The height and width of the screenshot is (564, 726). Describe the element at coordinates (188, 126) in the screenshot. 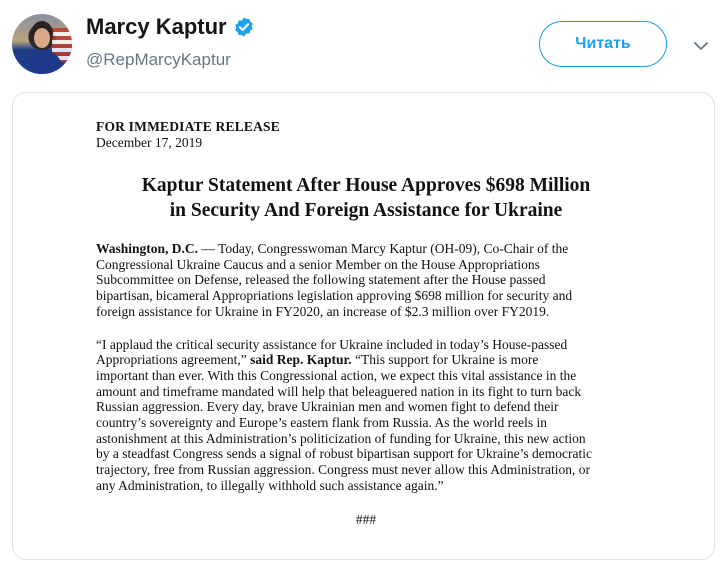

I see `release-label: FOR IMMEDIATE RELEASE` at that location.